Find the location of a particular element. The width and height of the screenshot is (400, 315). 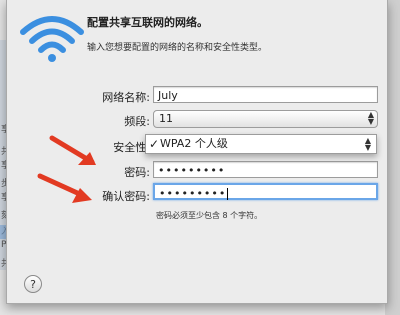

wifi-icon is located at coordinates (52, 39).